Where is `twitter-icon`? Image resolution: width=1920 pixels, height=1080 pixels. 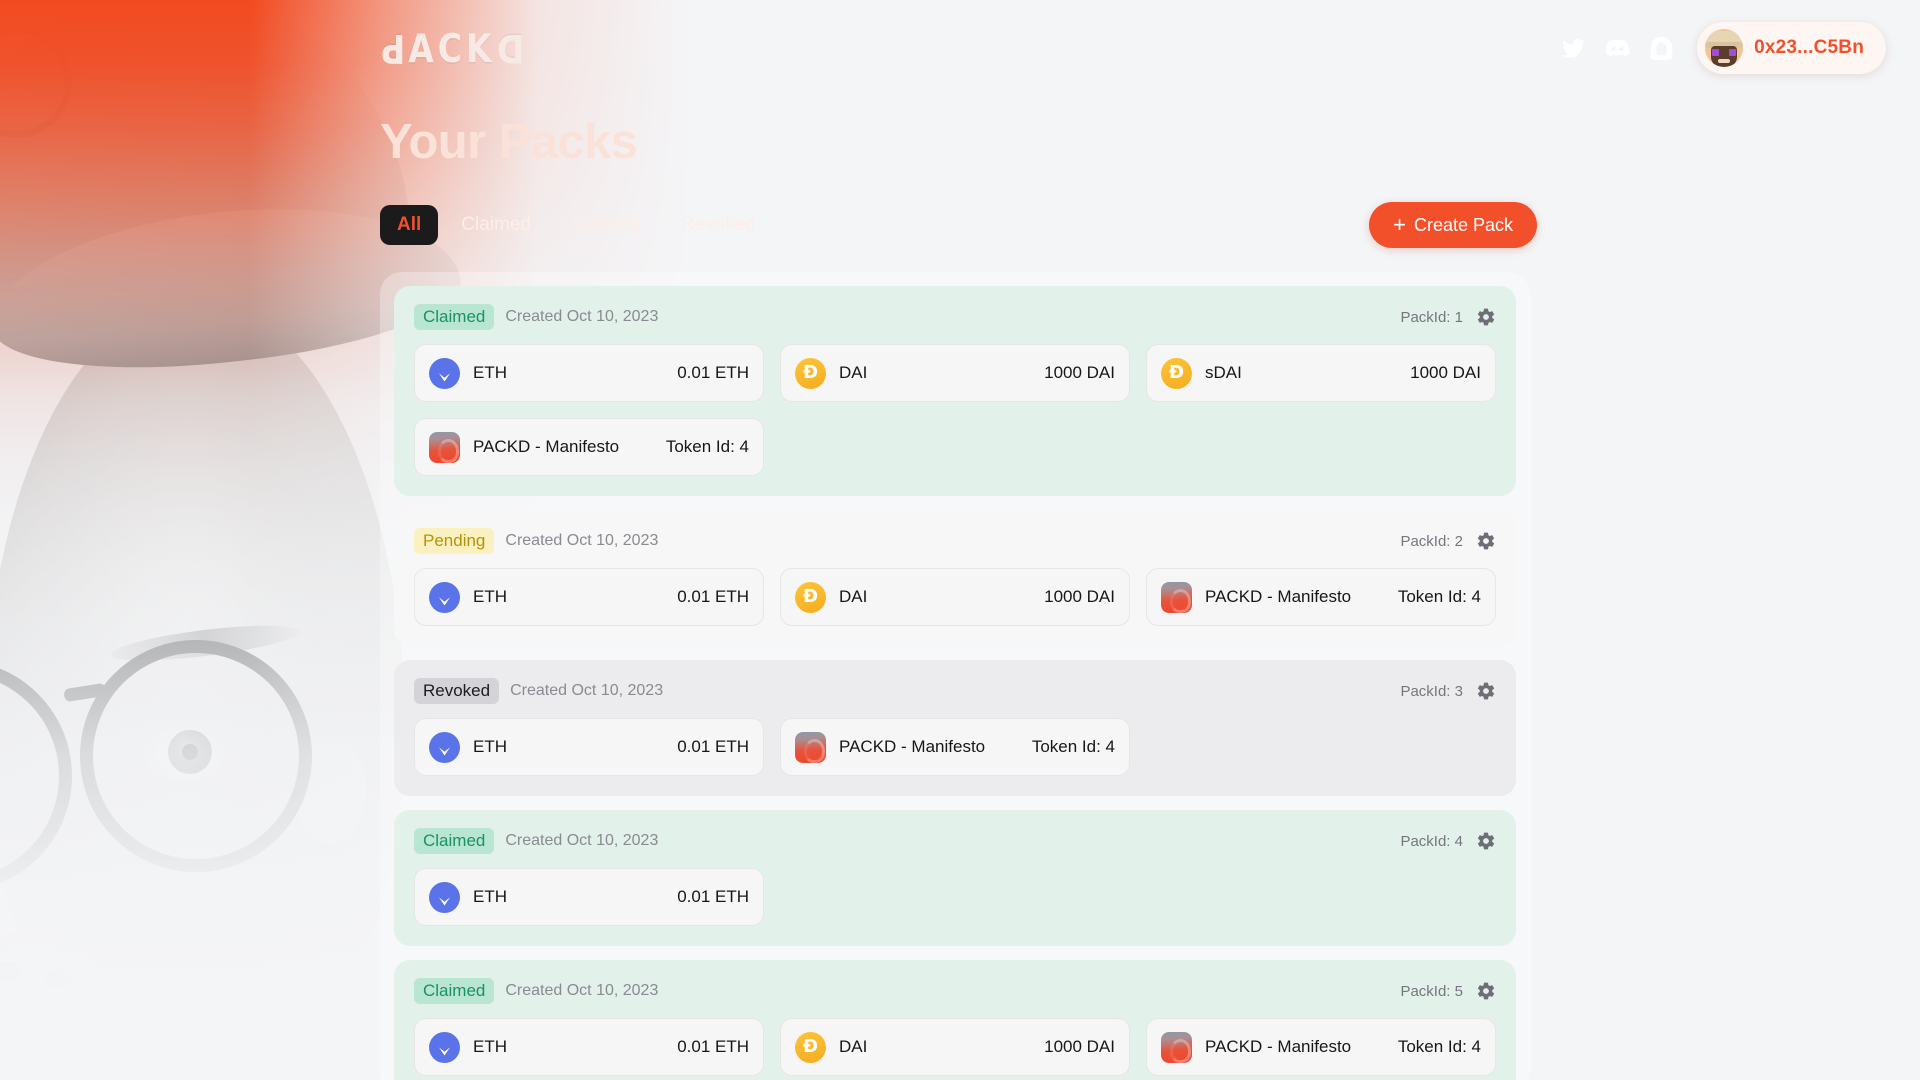
twitter-icon is located at coordinates (1573, 48).